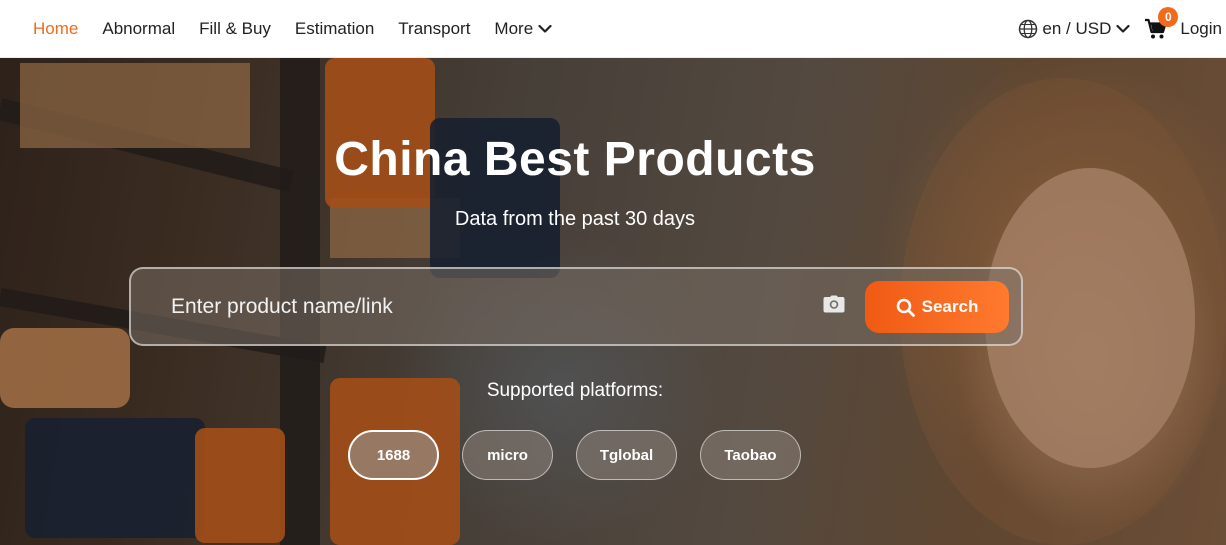  I want to click on nav-transport-label: Transport, so click(434, 28).